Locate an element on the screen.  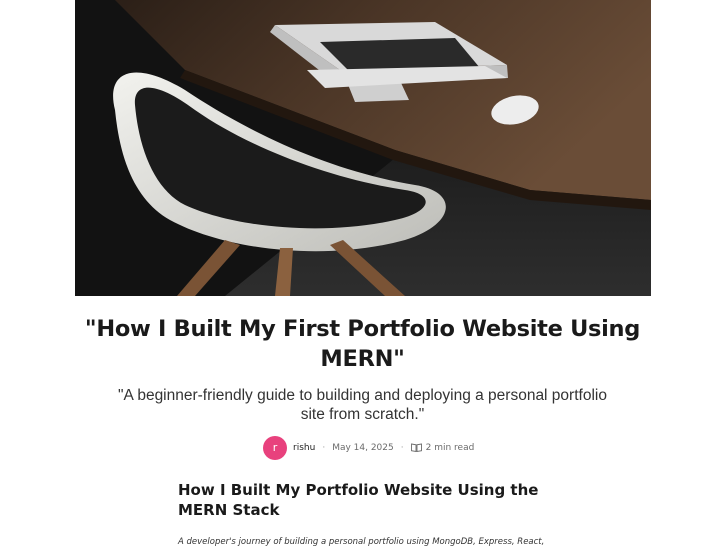
read-time: 2 min read is located at coordinates (450, 447).